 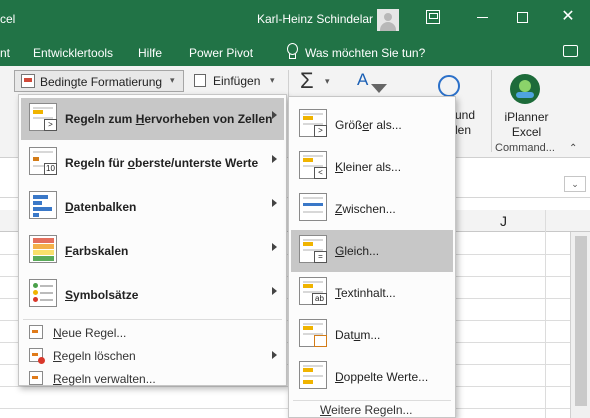 I want to click on group-divider, so click(x=491, y=111).